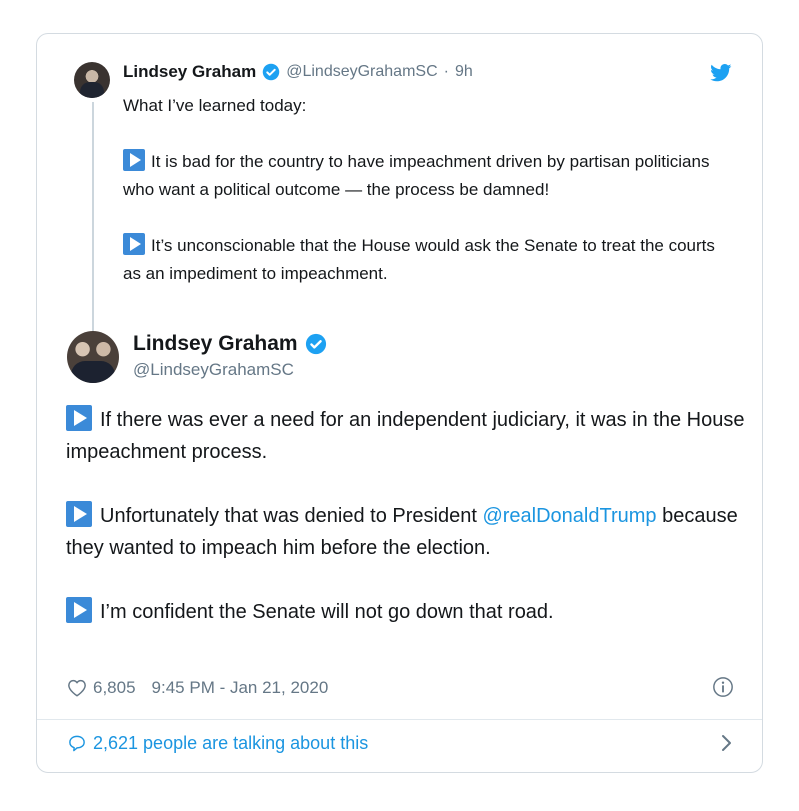  I want to click on main-tweet-header: Lindsey Graham @LindseyGrahamSC, so click(230, 356).